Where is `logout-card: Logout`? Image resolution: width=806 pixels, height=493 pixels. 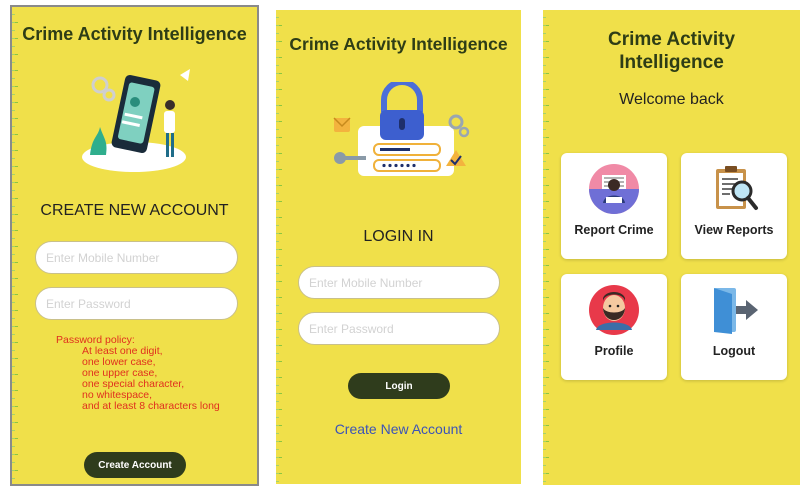
logout-card: Logout is located at coordinates (734, 327).